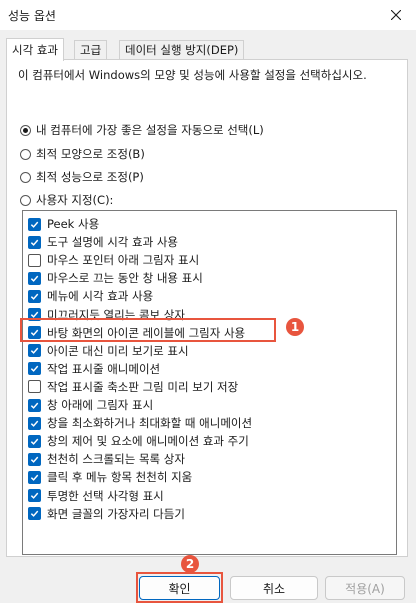  I want to click on list-item: 도구 설명에 시각 효과 사용, so click(100, 242).